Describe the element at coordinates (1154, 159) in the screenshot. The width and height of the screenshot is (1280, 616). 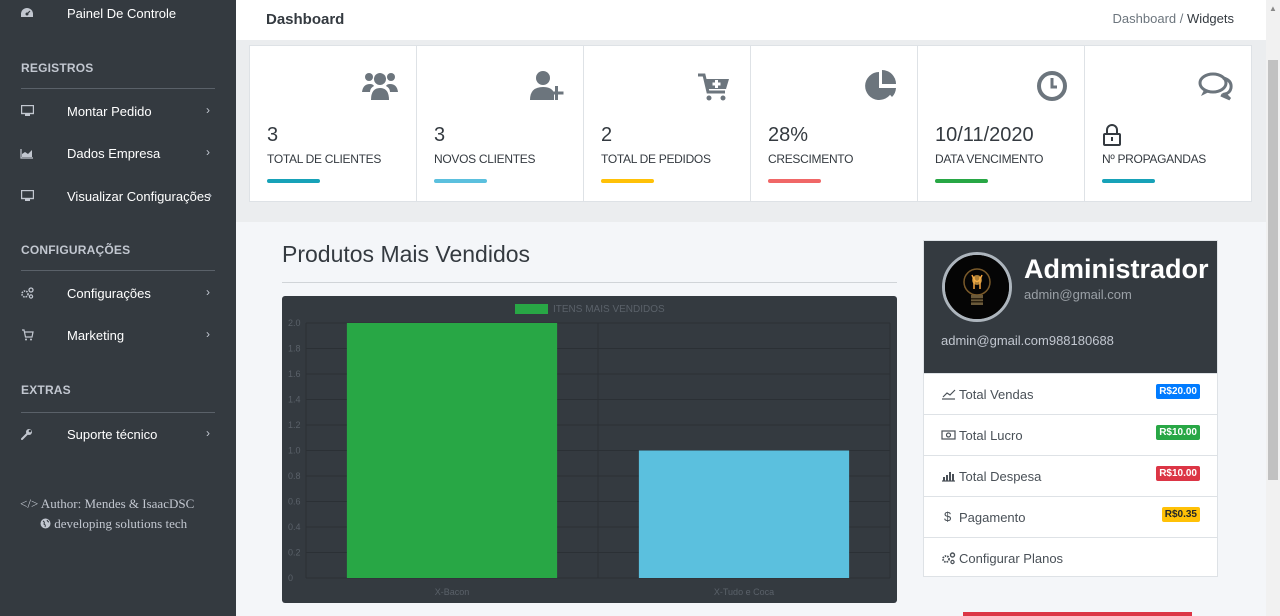
I see `stat-label: Nº PROPAGANDAS` at that location.